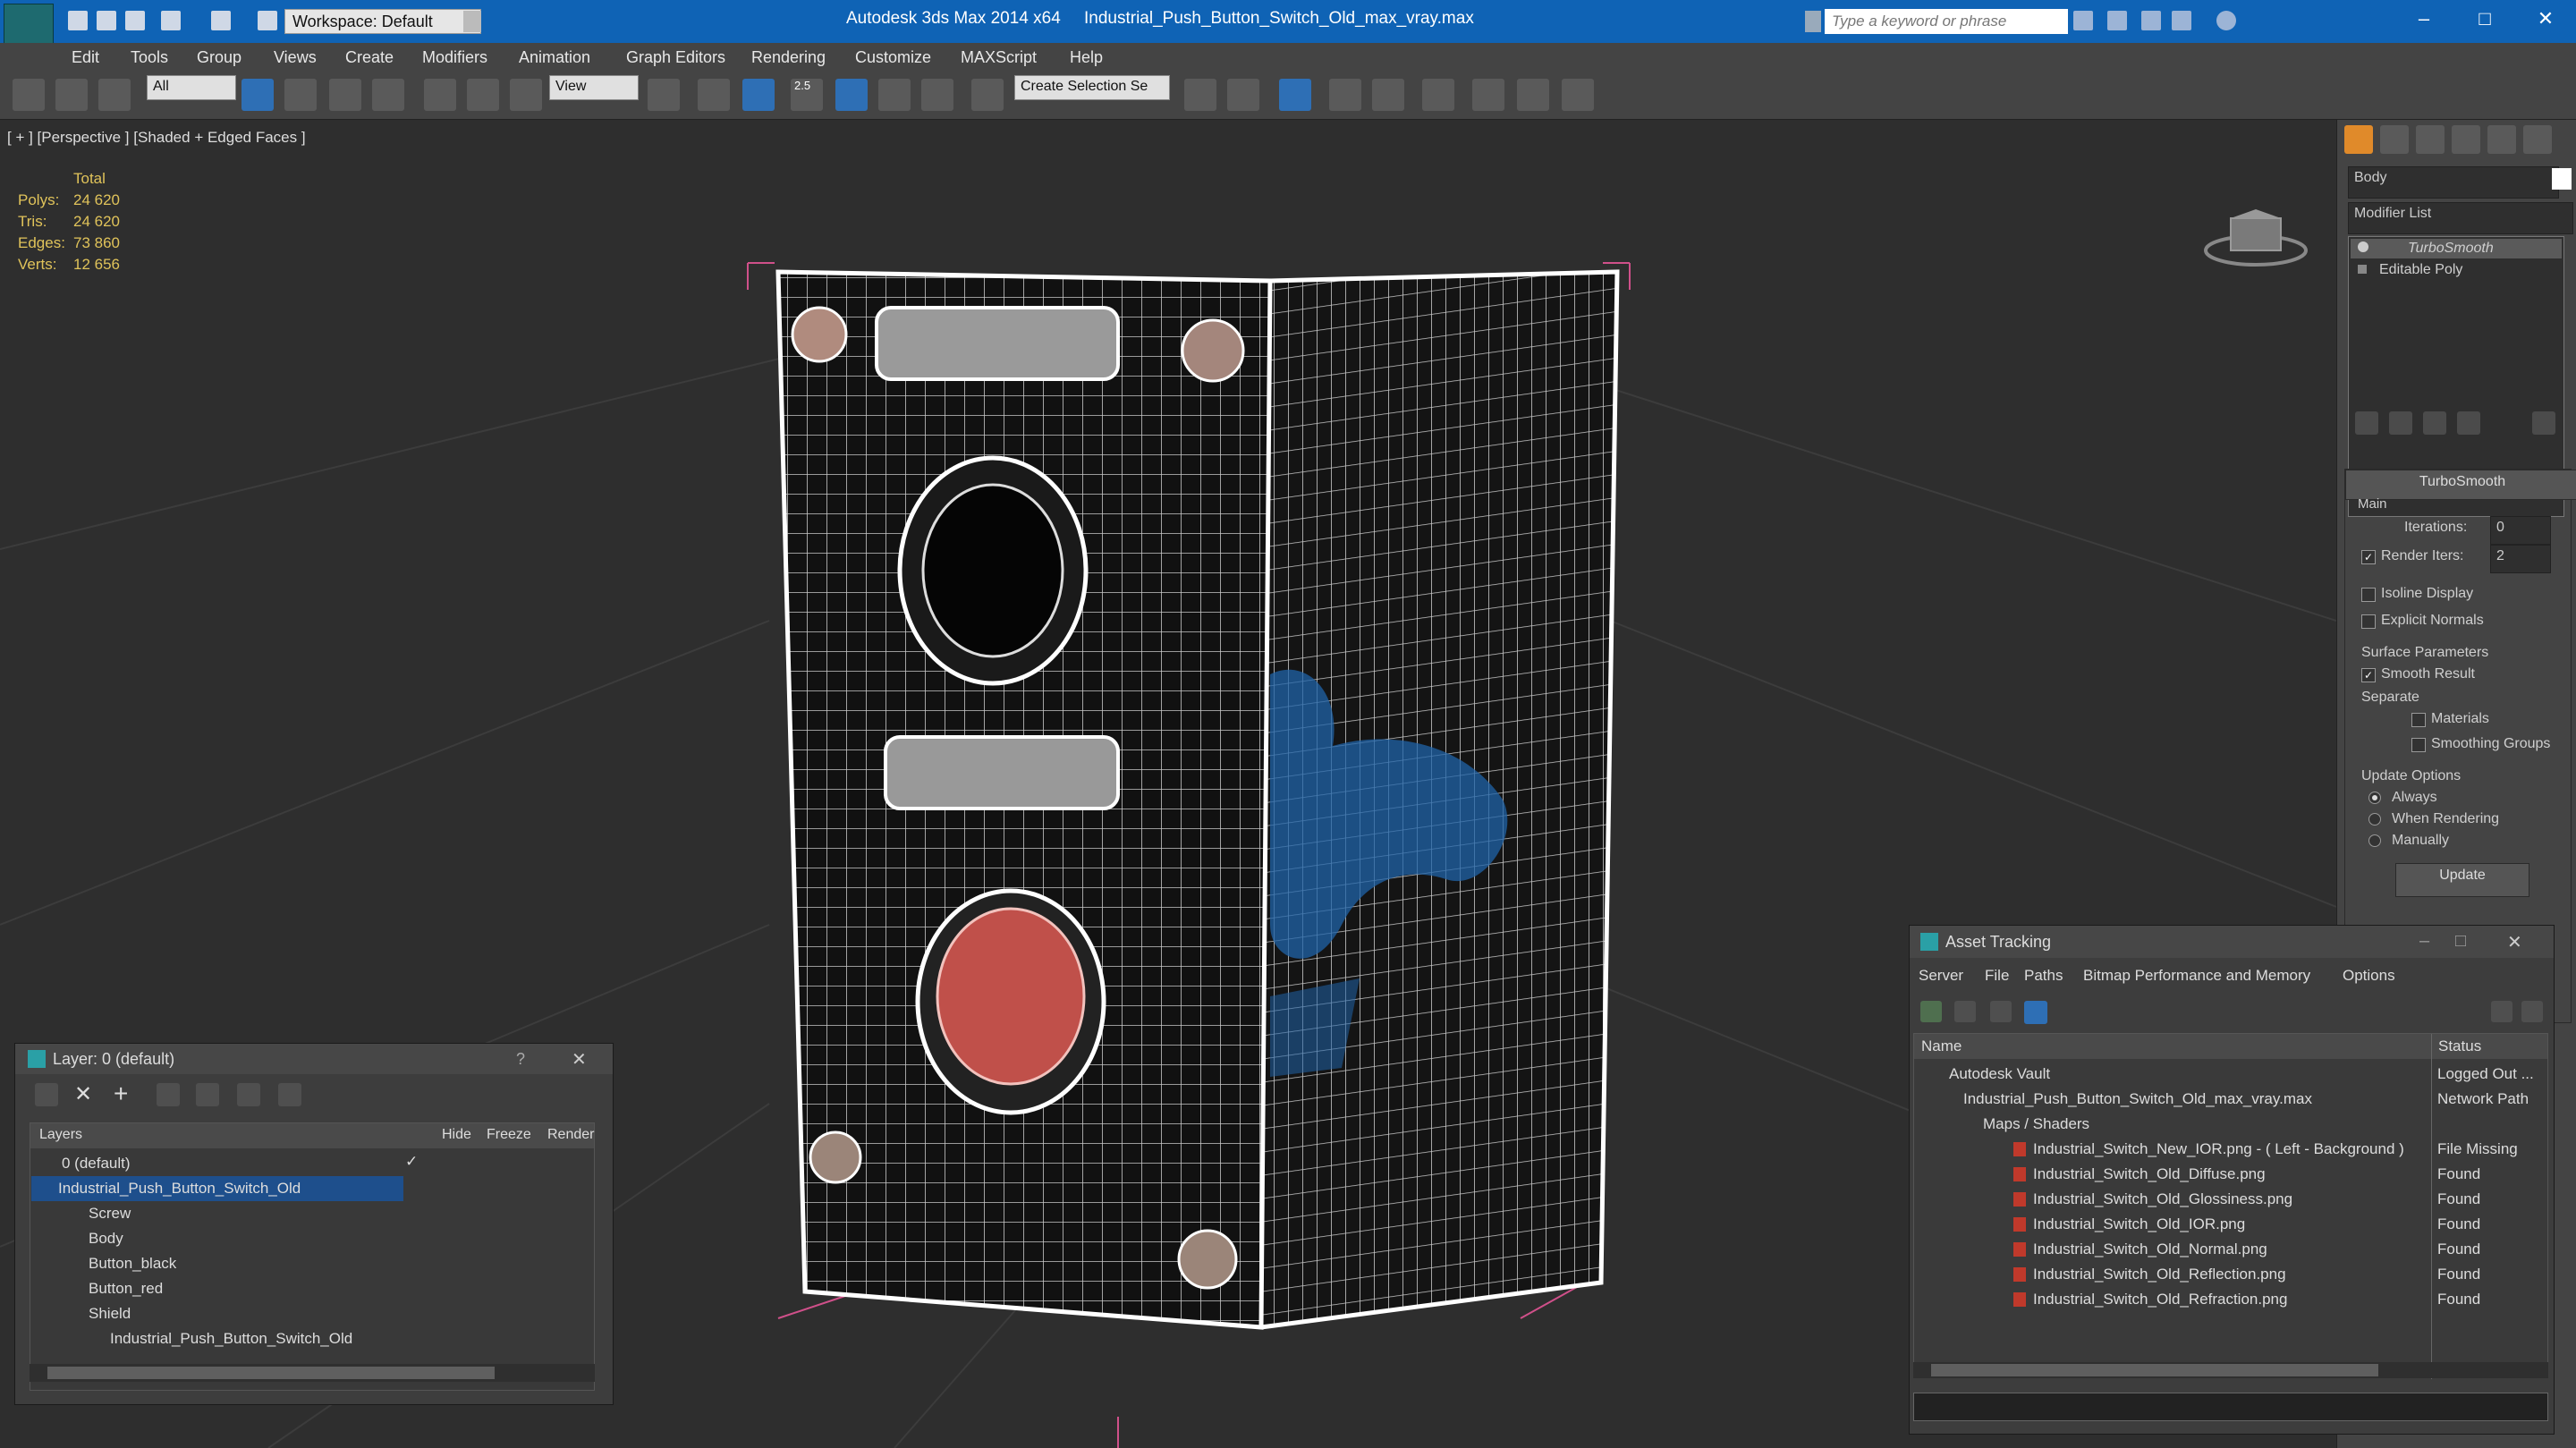 This screenshot has height=1448, width=2576. Describe the element at coordinates (369, 57) in the screenshot. I see `menu-create: Create` at that location.